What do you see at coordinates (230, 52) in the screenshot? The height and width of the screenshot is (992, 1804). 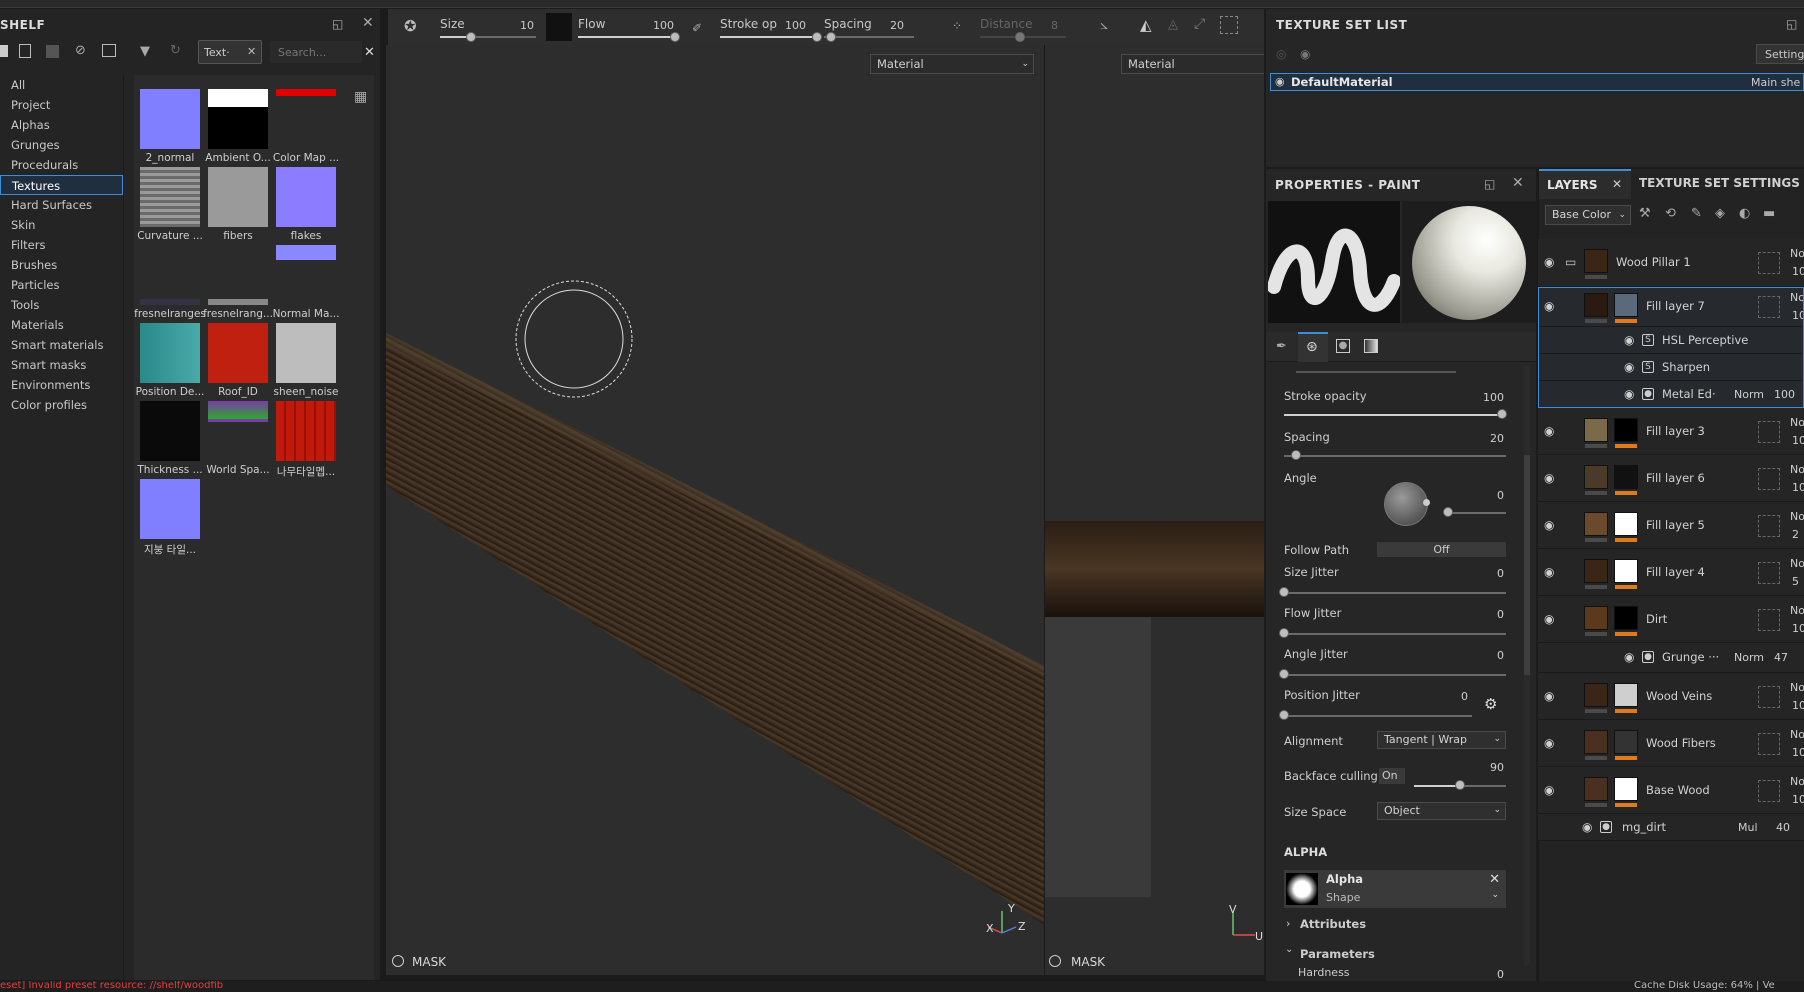 I see `shelf-tab: Text· ✕` at bounding box center [230, 52].